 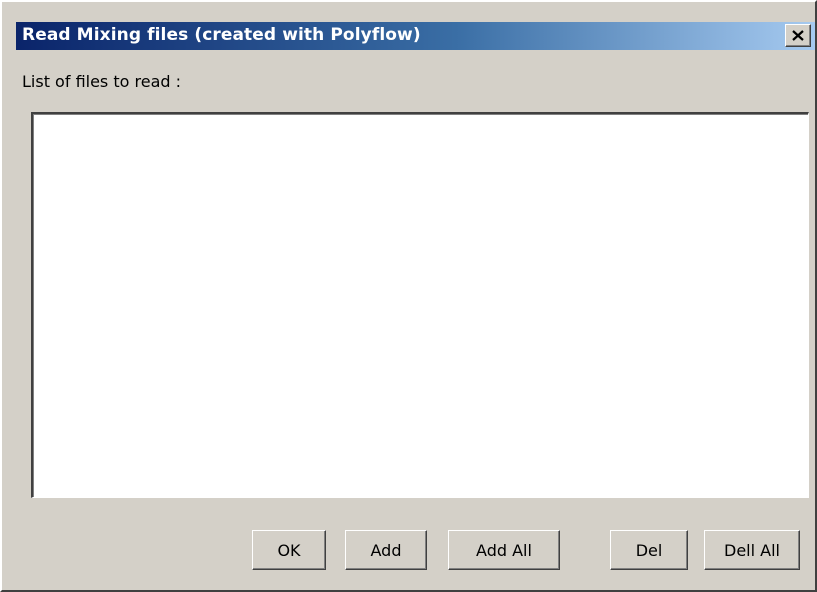 What do you see at coordinates (649, 550) in the screenshot?
I see `del-button: Del` at bounding box center [649, 550].